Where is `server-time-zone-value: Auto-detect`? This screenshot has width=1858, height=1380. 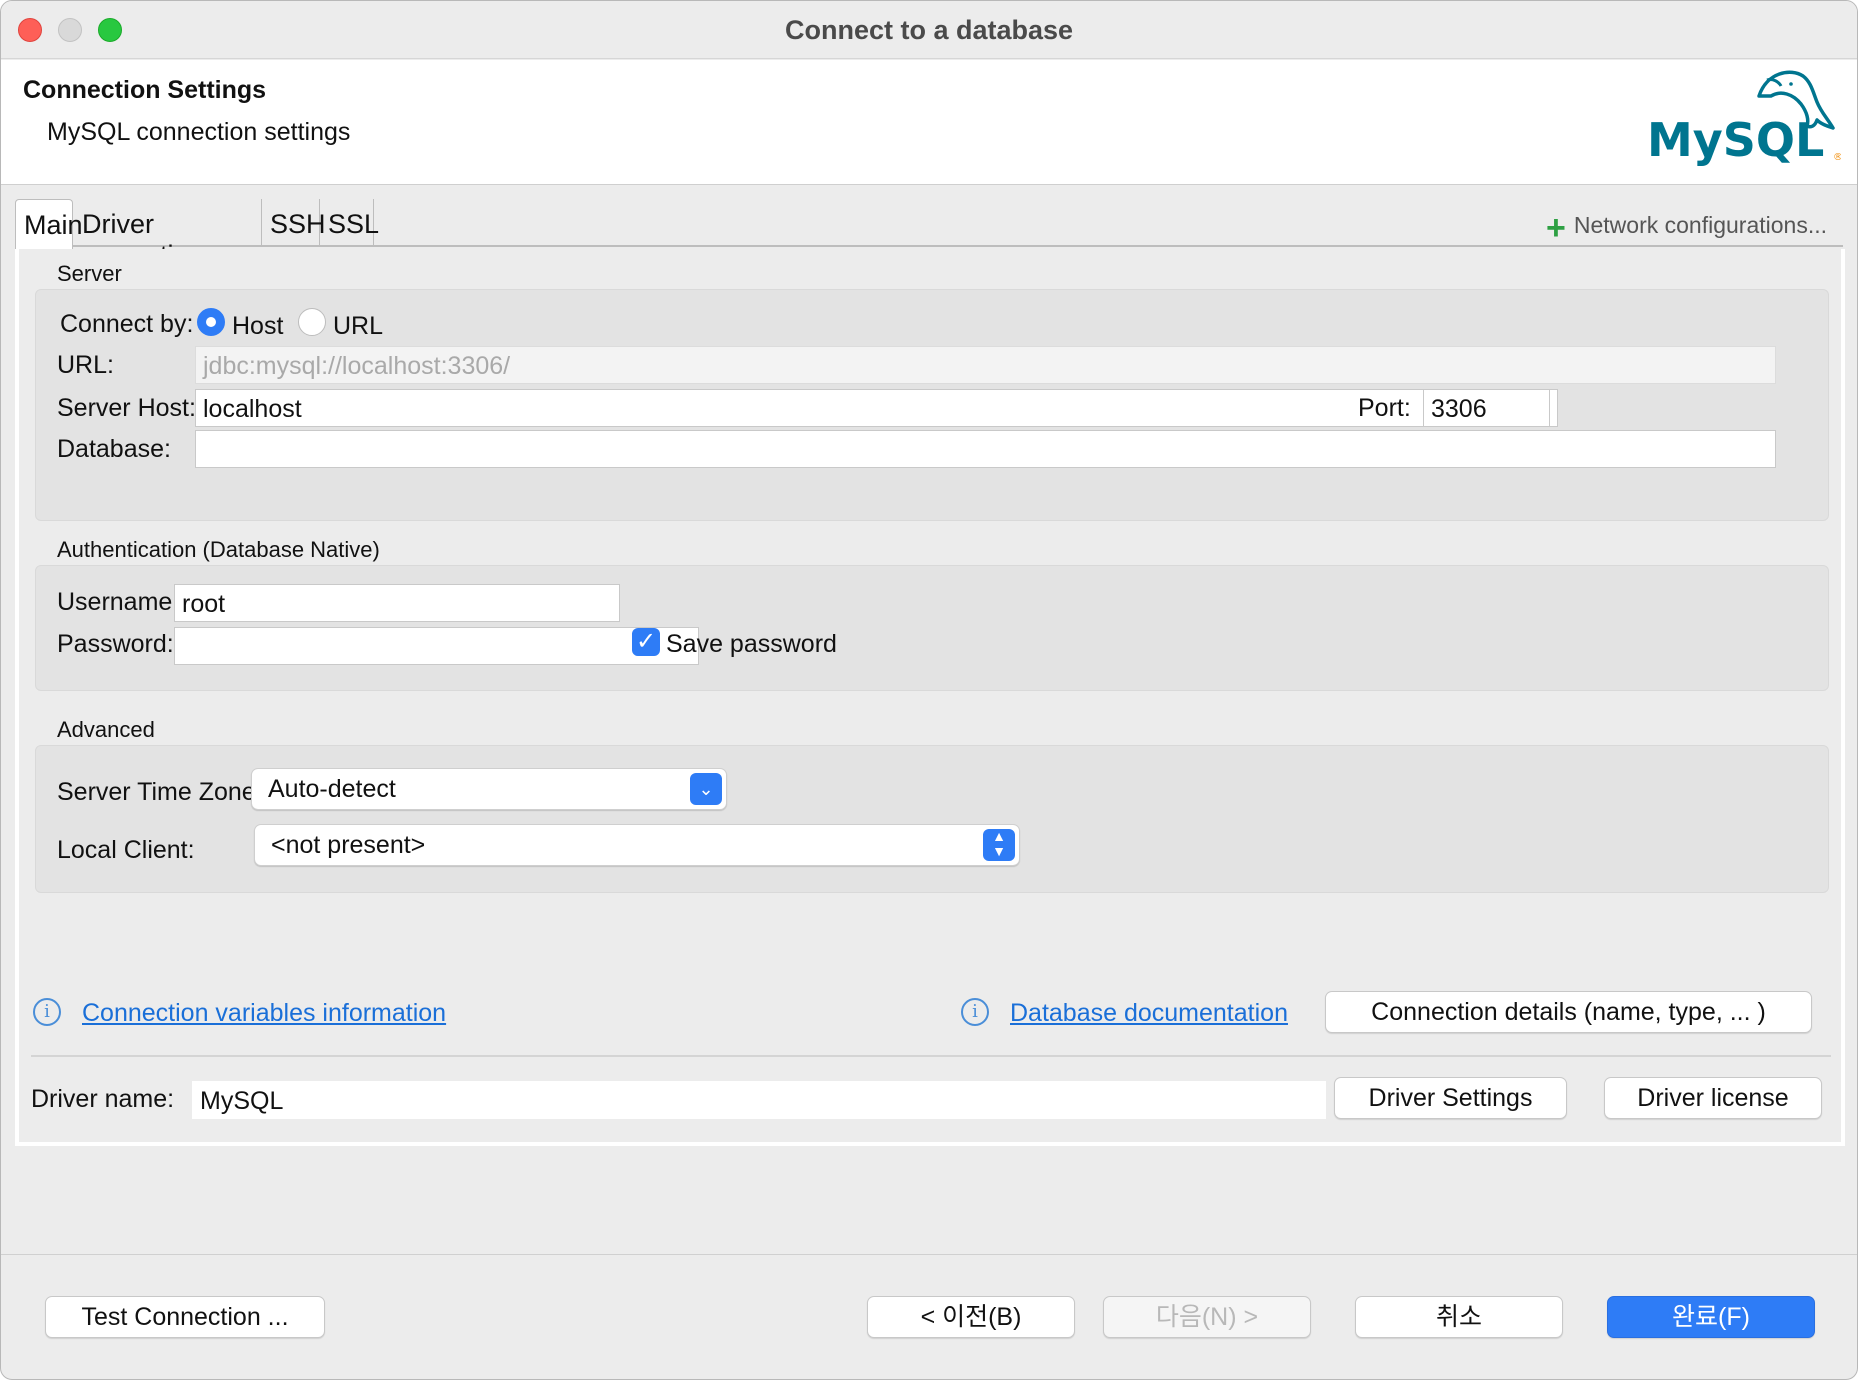 server-time-zone-value: Auto-detect is located at coordinates (332, 789).